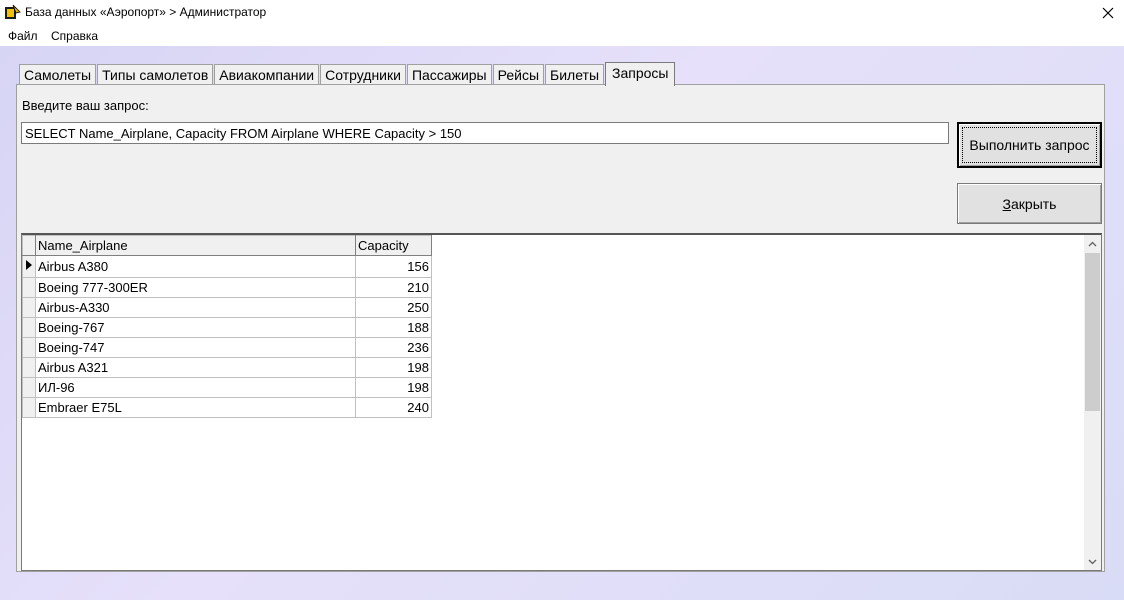 Image resolution: width=1124 pixels, height=600 pixels. What do you see at coordinates (575, 74) in the screenshot?
I see `tab-tickets: Билеты` at bounding box center [575, 74].